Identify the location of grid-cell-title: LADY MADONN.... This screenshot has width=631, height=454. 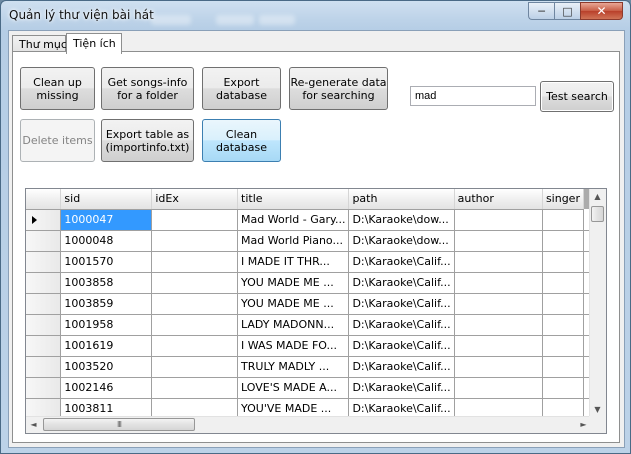
(293, 325).